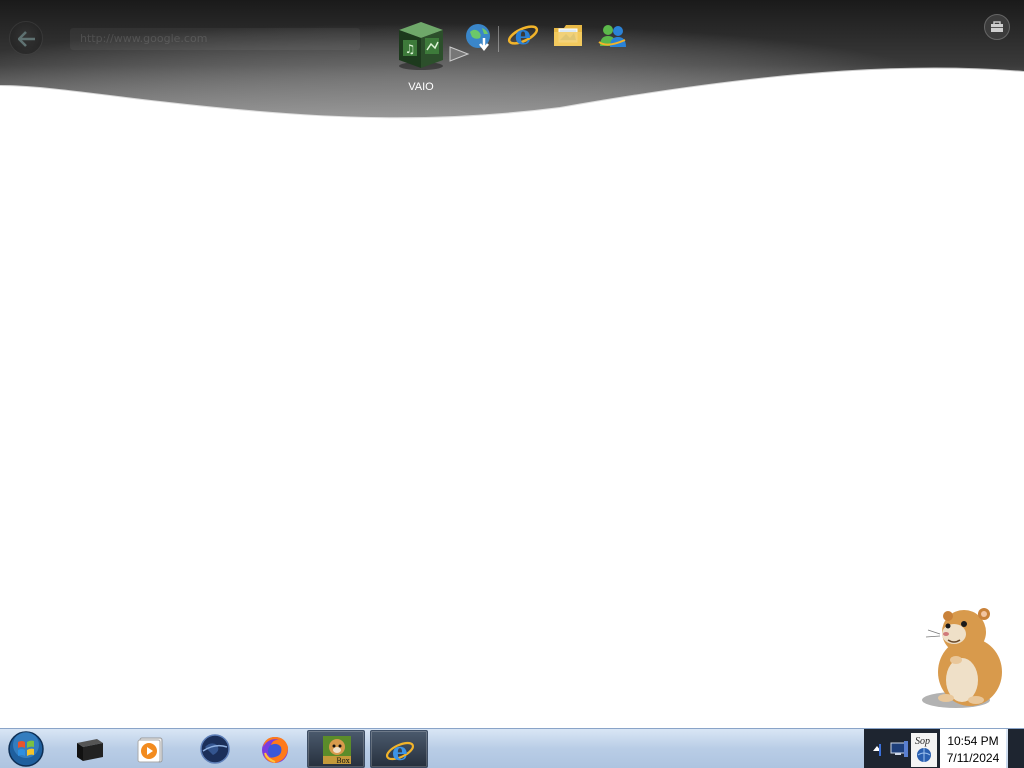  I want to click on svg-text: Box, so click(342, 761).